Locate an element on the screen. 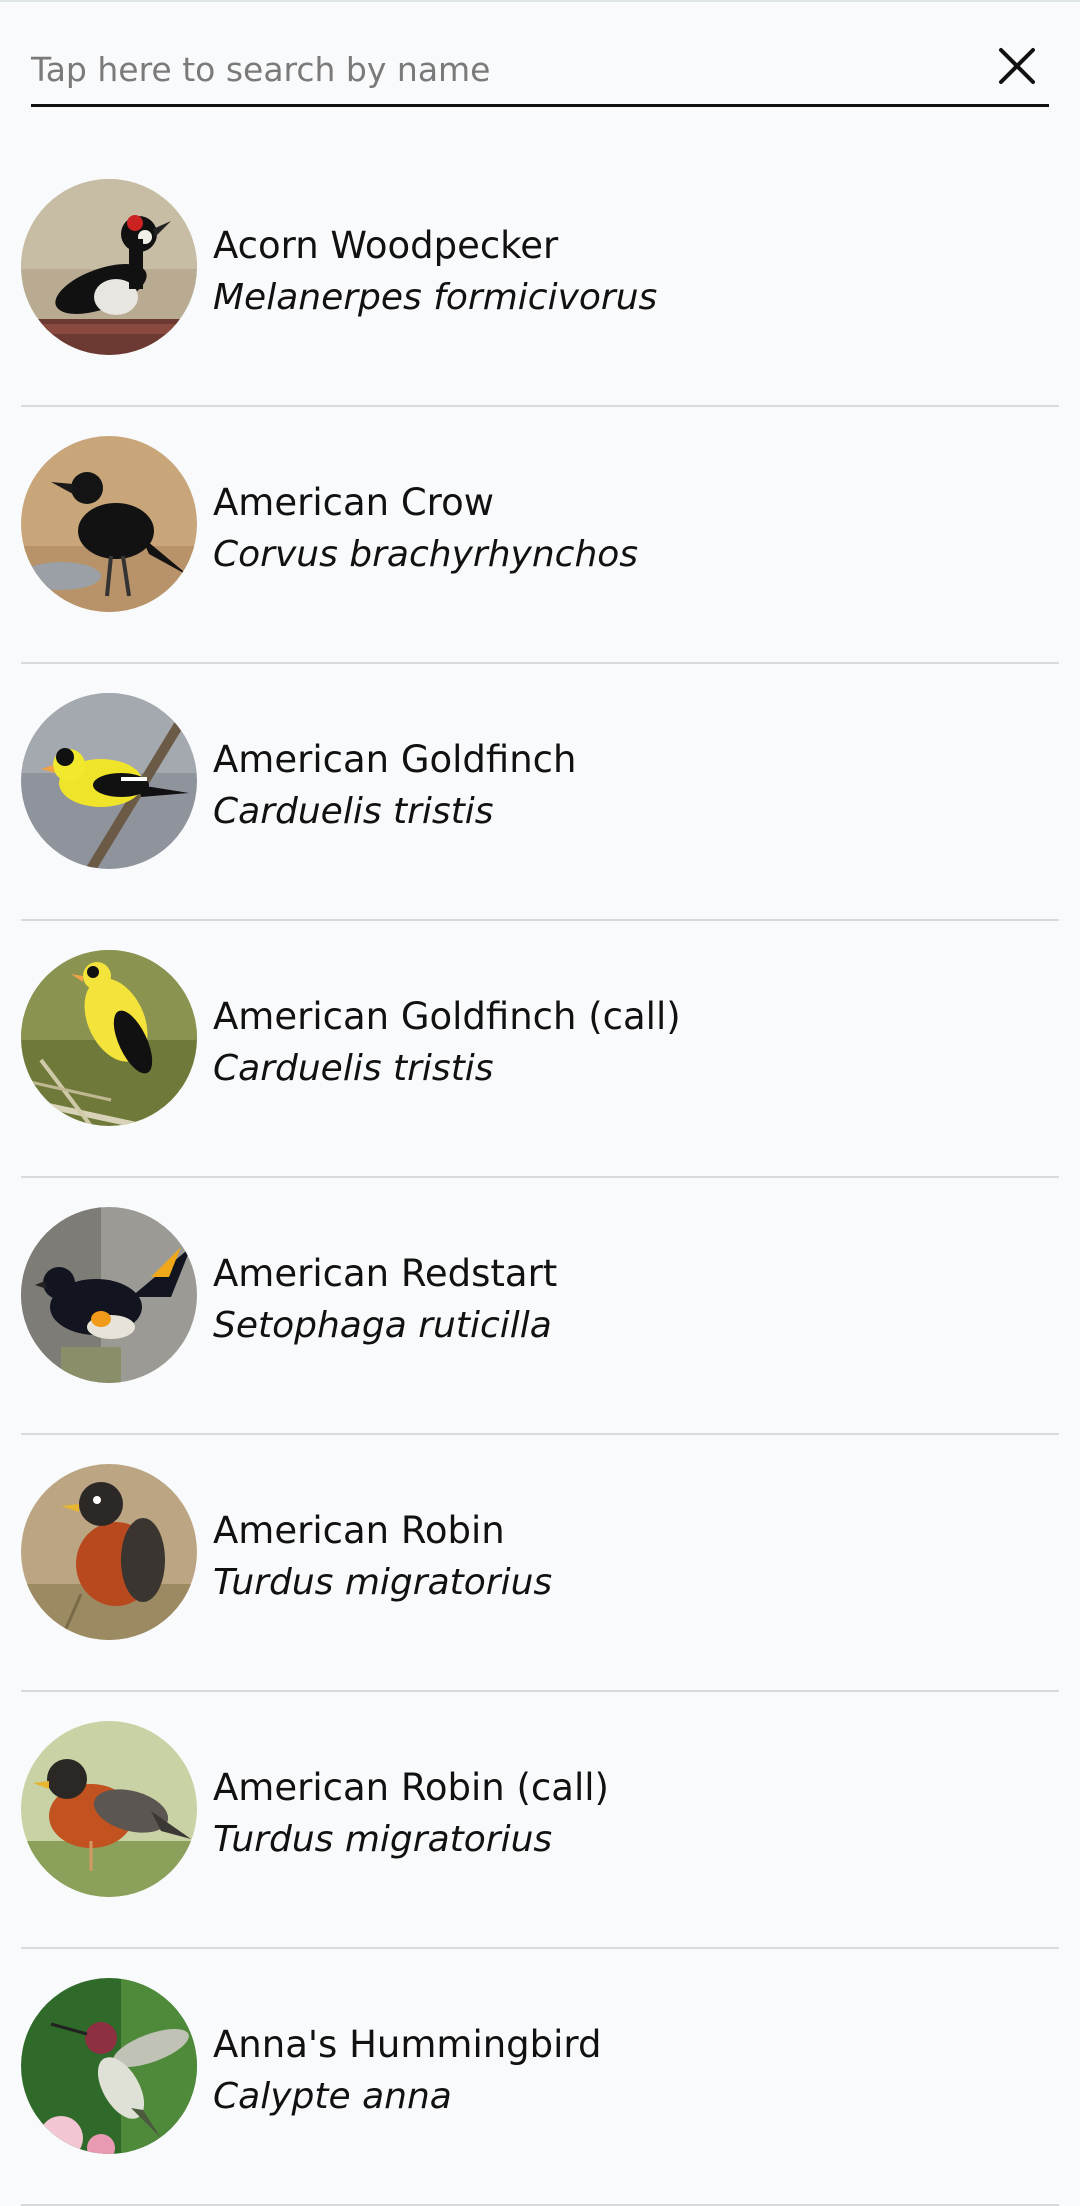 This screenshot has width=1080, height=2206. search-bar is located at coordinates (540, 70).